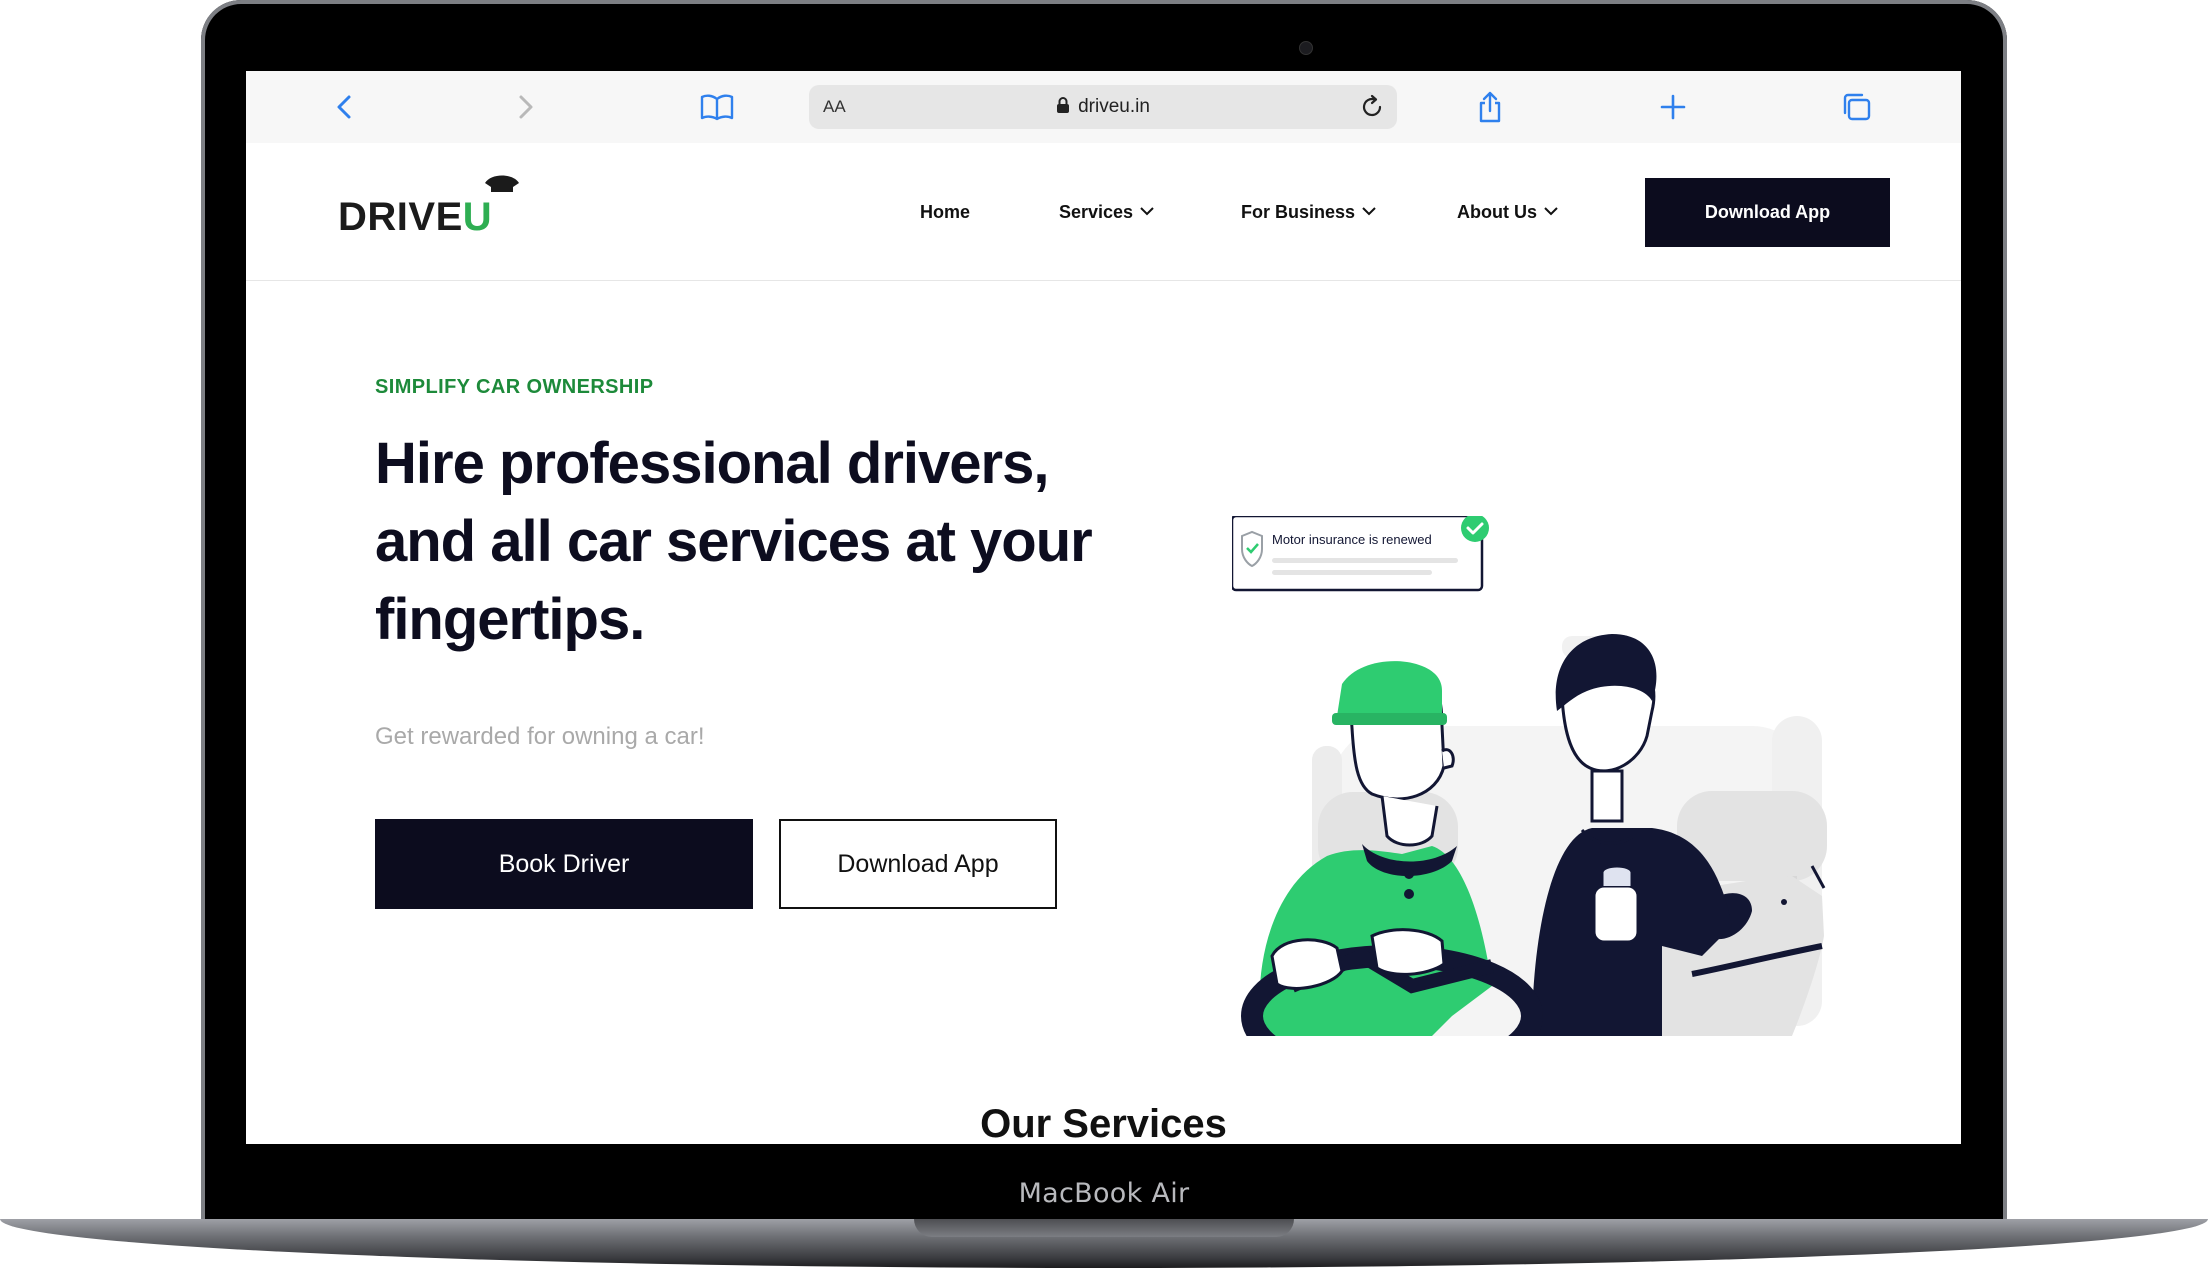  Describe the element at coordinates (1309, 212) in the screenshot. I see `nav-for-business: For Business` at that location.